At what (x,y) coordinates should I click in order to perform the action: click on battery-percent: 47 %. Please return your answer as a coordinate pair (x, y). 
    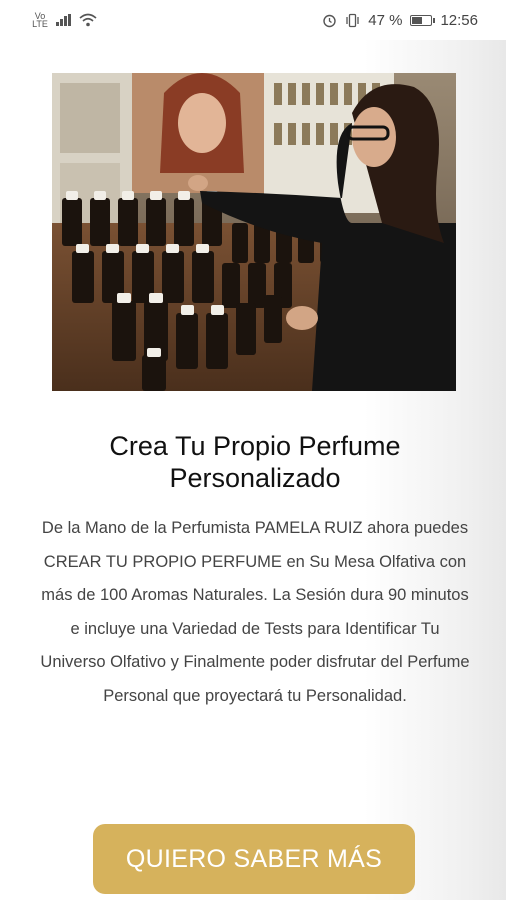
    Looking at the image, I should click on (385, 20).